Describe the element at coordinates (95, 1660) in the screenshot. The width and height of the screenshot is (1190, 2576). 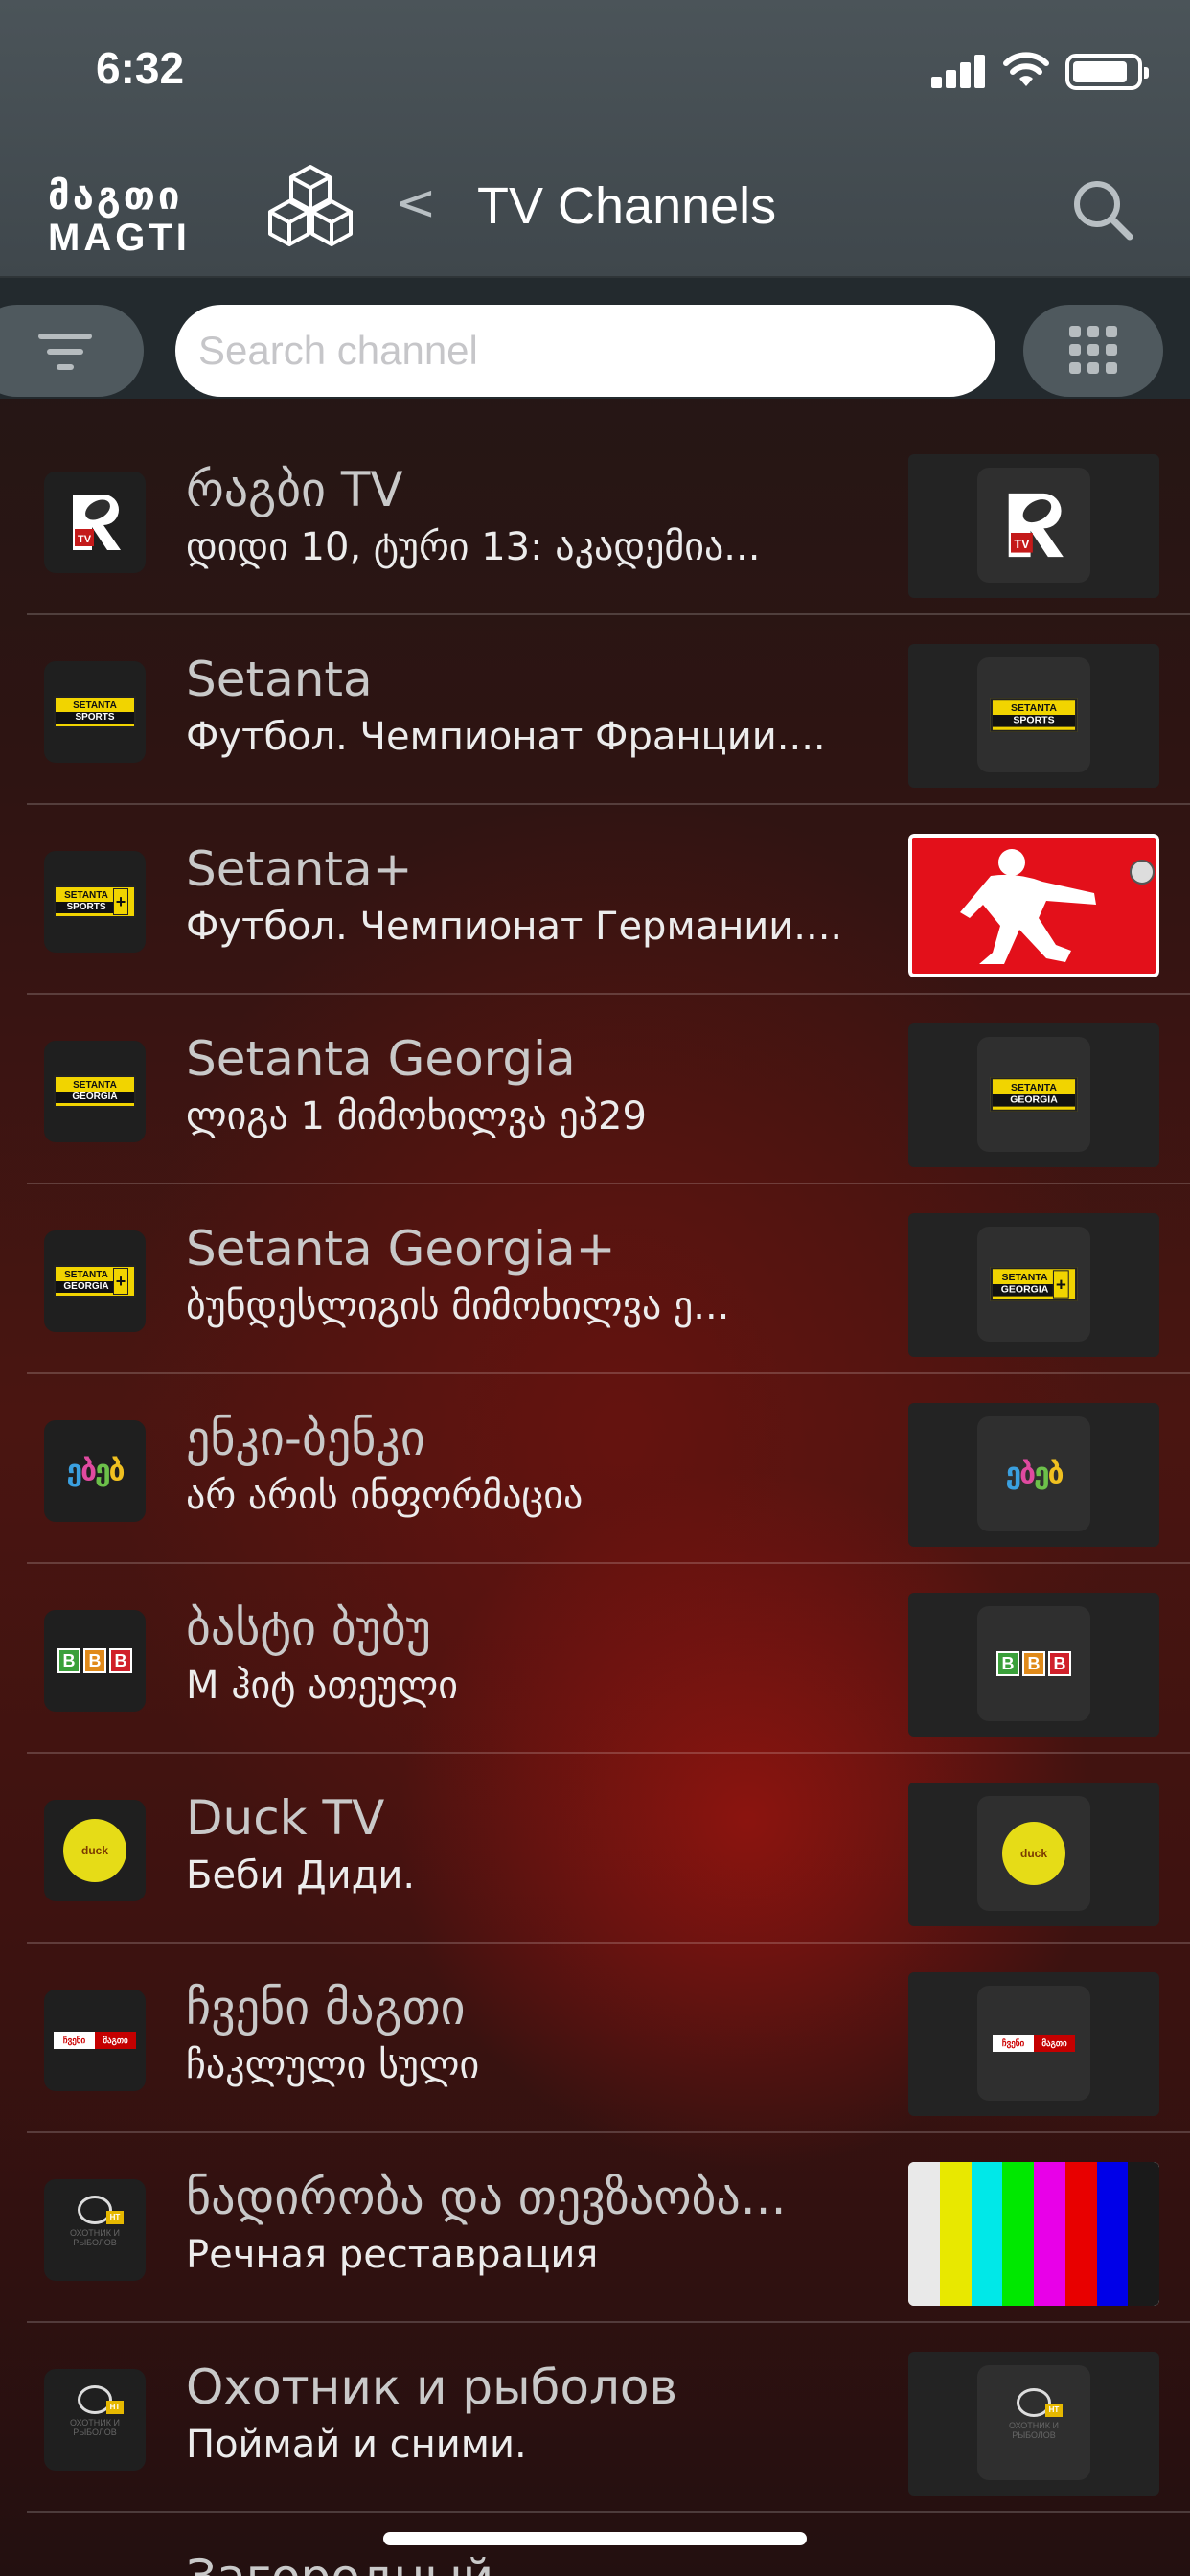
I see `basti-bubu-logo-icon: B B B` at that location.